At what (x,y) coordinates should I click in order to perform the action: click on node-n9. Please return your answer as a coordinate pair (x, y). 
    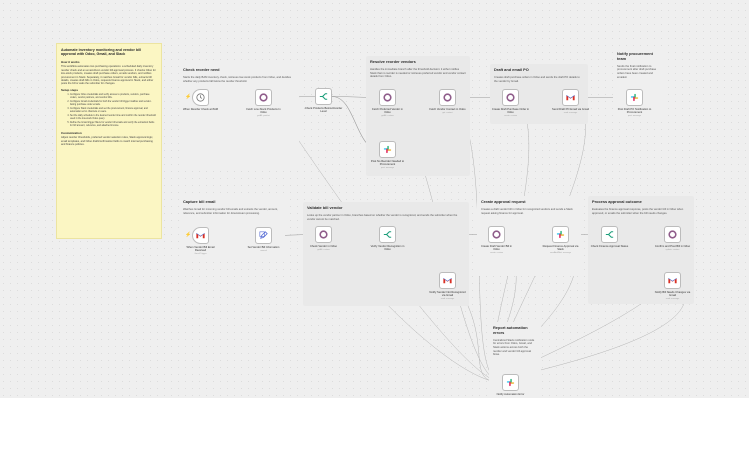
    Looking at the image, I should click on (634, 97).